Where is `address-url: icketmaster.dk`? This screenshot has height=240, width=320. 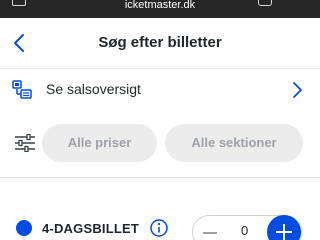
address-url: icketmaster.dk is located at coordinates (160, 7).